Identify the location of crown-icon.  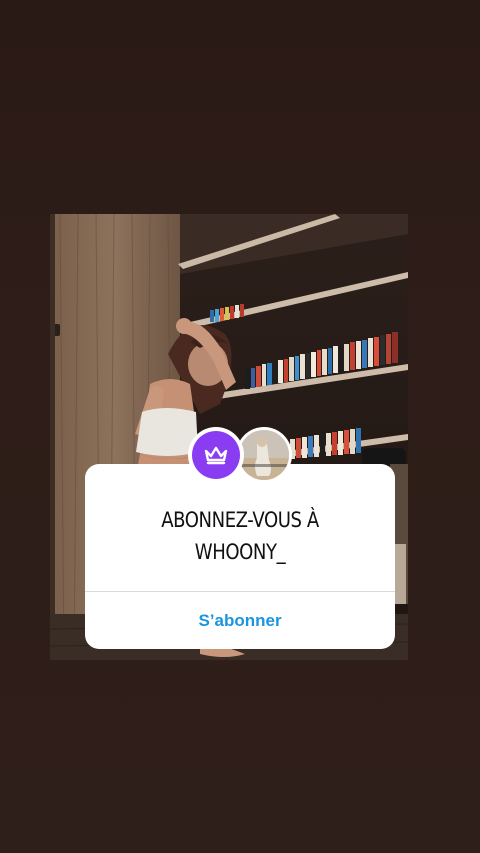
(216, 455).